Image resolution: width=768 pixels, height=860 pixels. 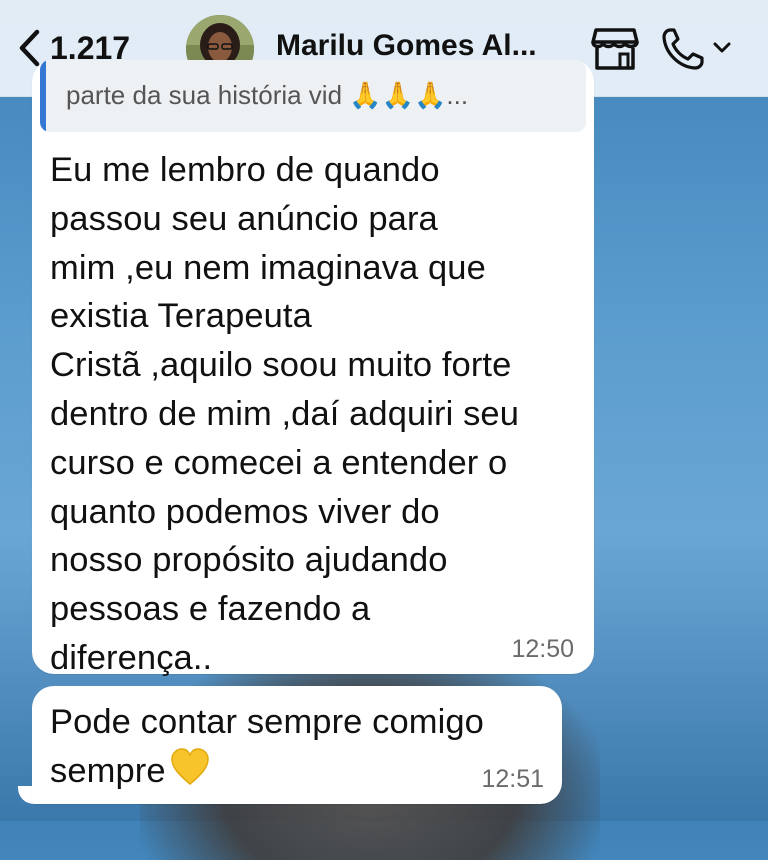 What do you see at coordinates (615, 49) in the screenshot?
I see `store-icon` at bounding box center [615, 49].